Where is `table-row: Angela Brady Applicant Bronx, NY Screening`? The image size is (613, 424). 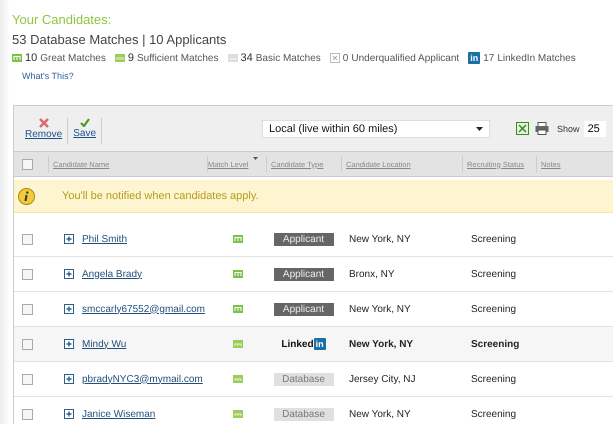 table-row: Angela Brady Applicant Bronx, NY Screening is located at coordinates (313, 273).